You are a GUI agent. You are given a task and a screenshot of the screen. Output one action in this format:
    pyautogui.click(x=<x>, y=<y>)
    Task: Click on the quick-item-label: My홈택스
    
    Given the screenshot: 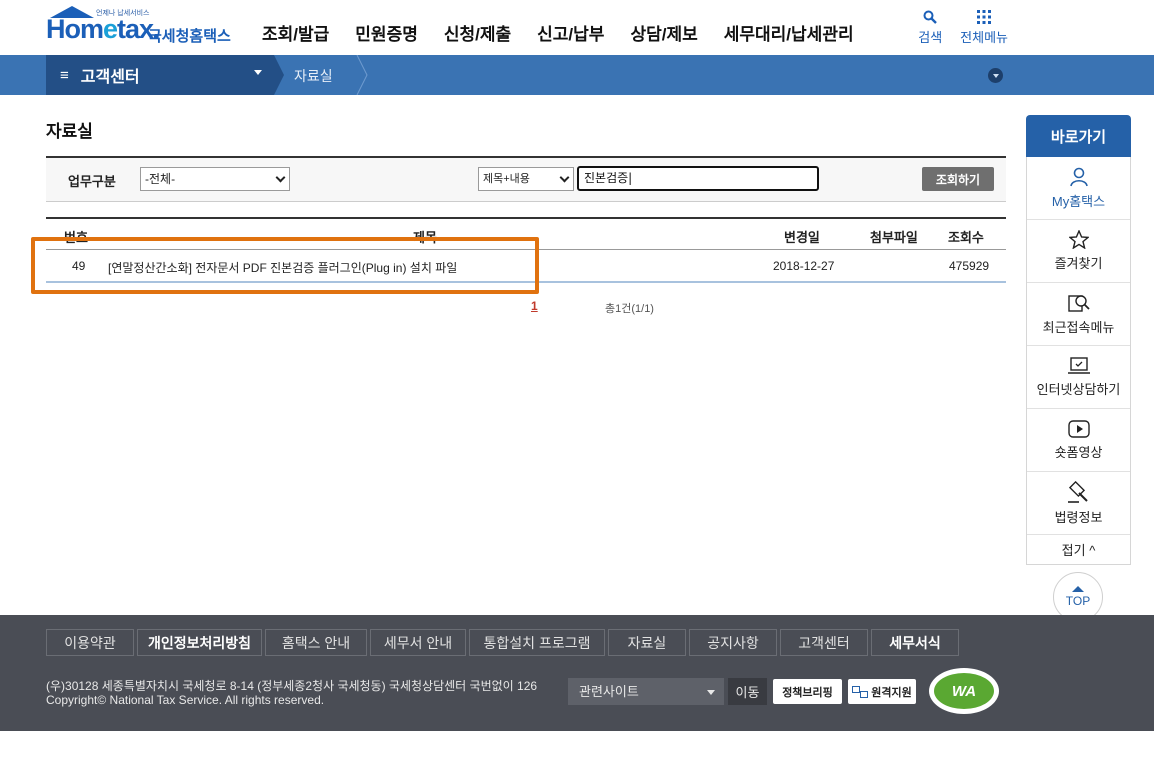 What is the action you would take?
    pyautogui.click(x=1078, y=201)
    